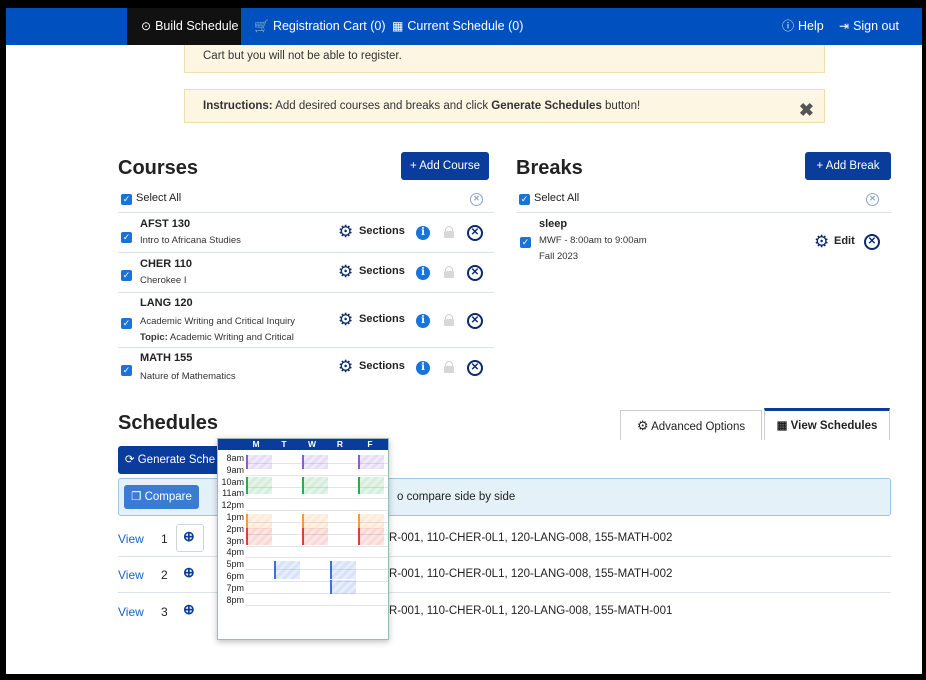 The height and width of the screenshot is (680, 926). Describe the element at coordinates (164, 575) in the screenshot. I see `schedule-number: 2` at that location.